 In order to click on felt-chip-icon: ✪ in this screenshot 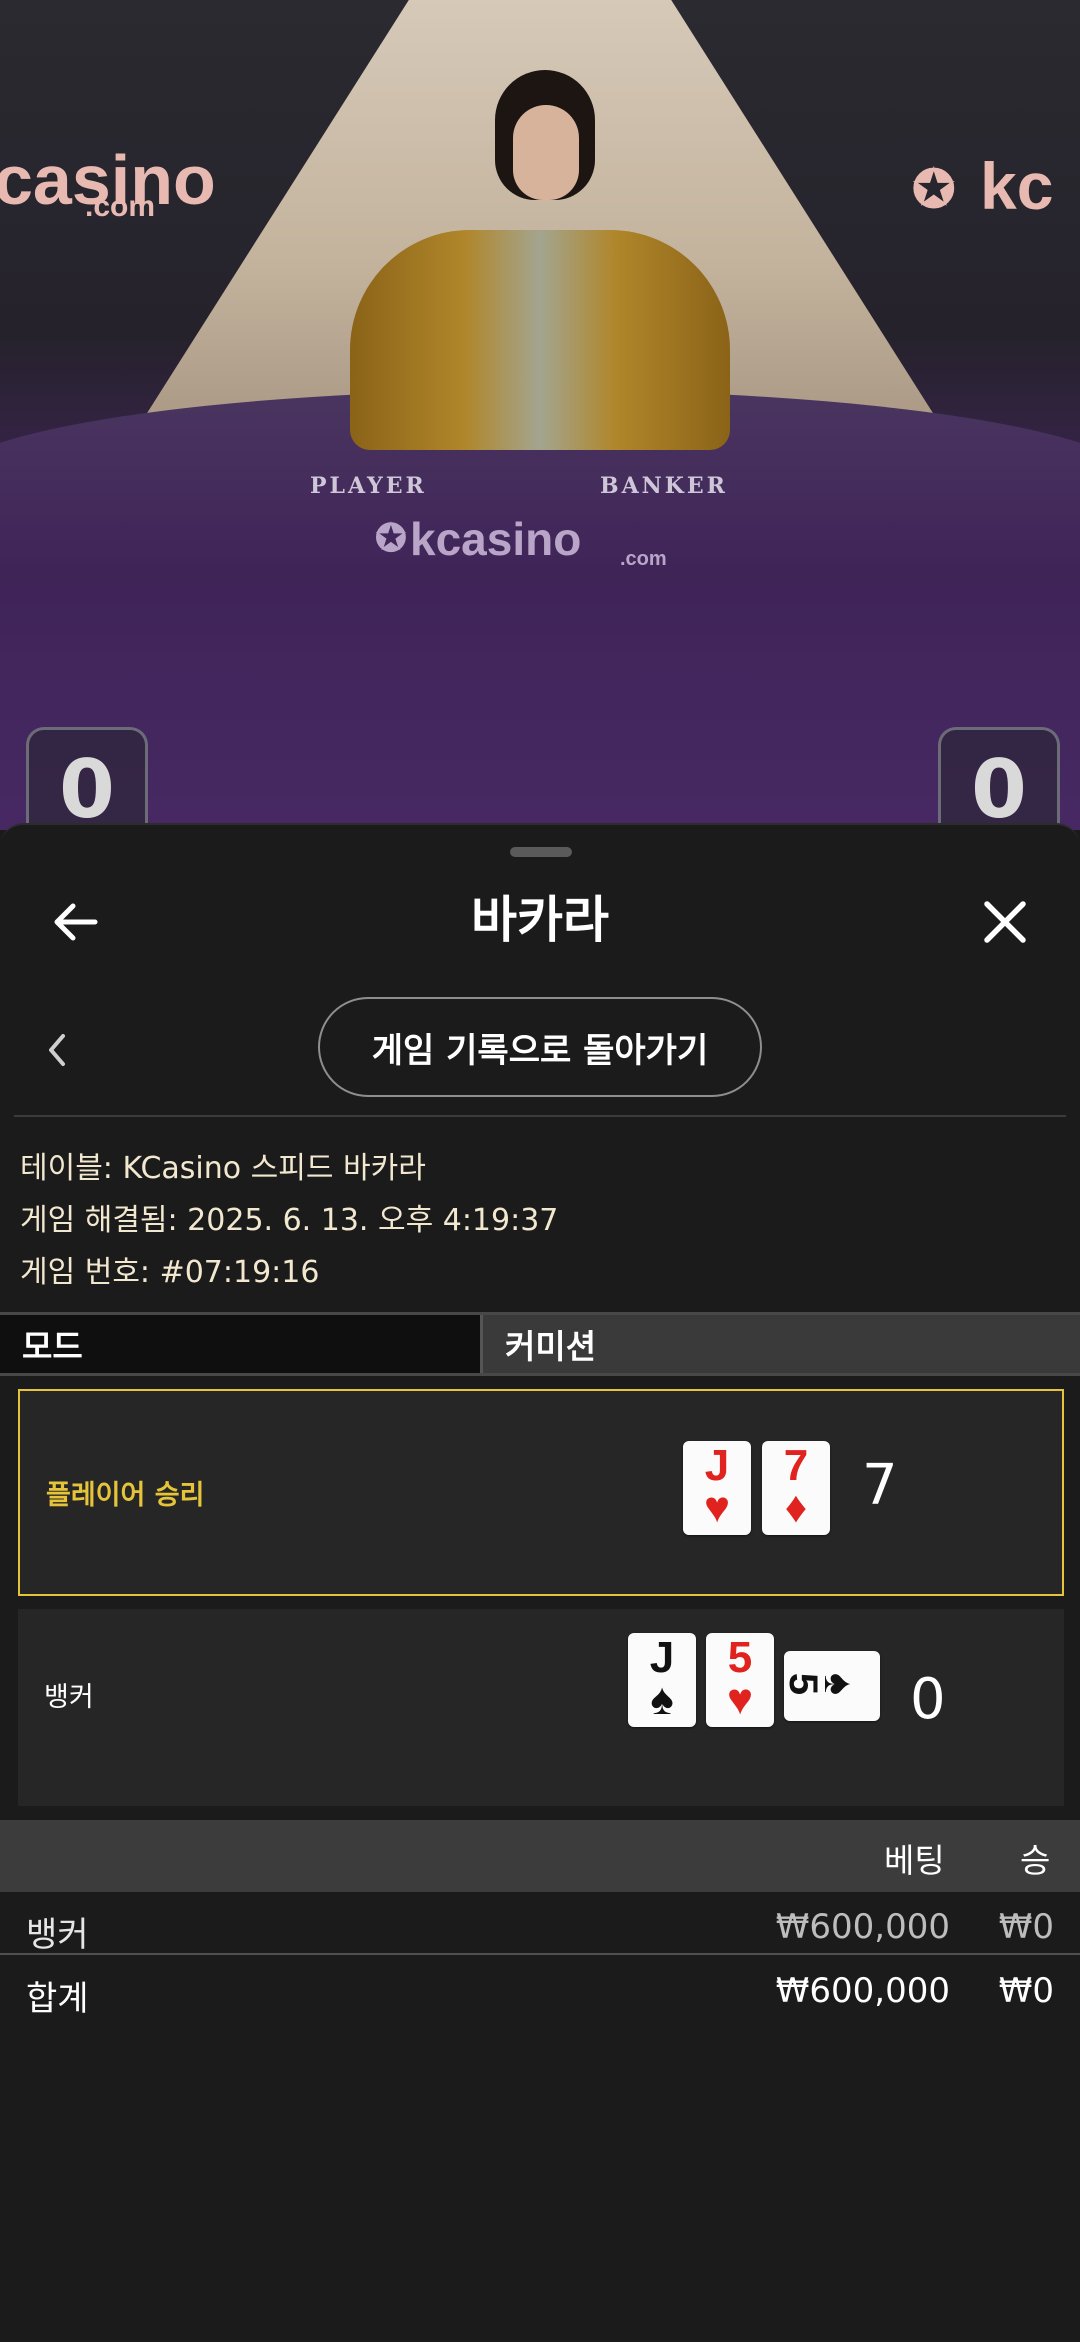, I will do `click(391, 539)`.